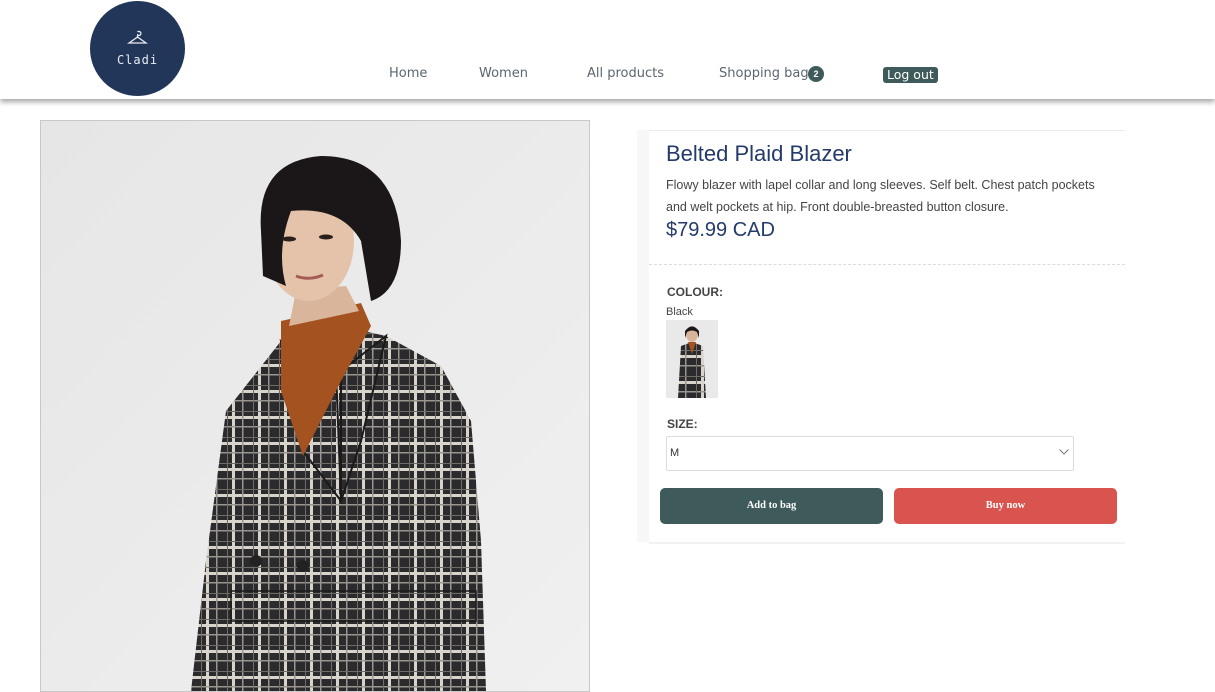 Image resolution: width=1215 pixels, height=692 pixels. What do you see at coordinates (771, 506) in the screenshot?
I see `add-to-bag-button: Add to bag` at bounding box center [771, 506].